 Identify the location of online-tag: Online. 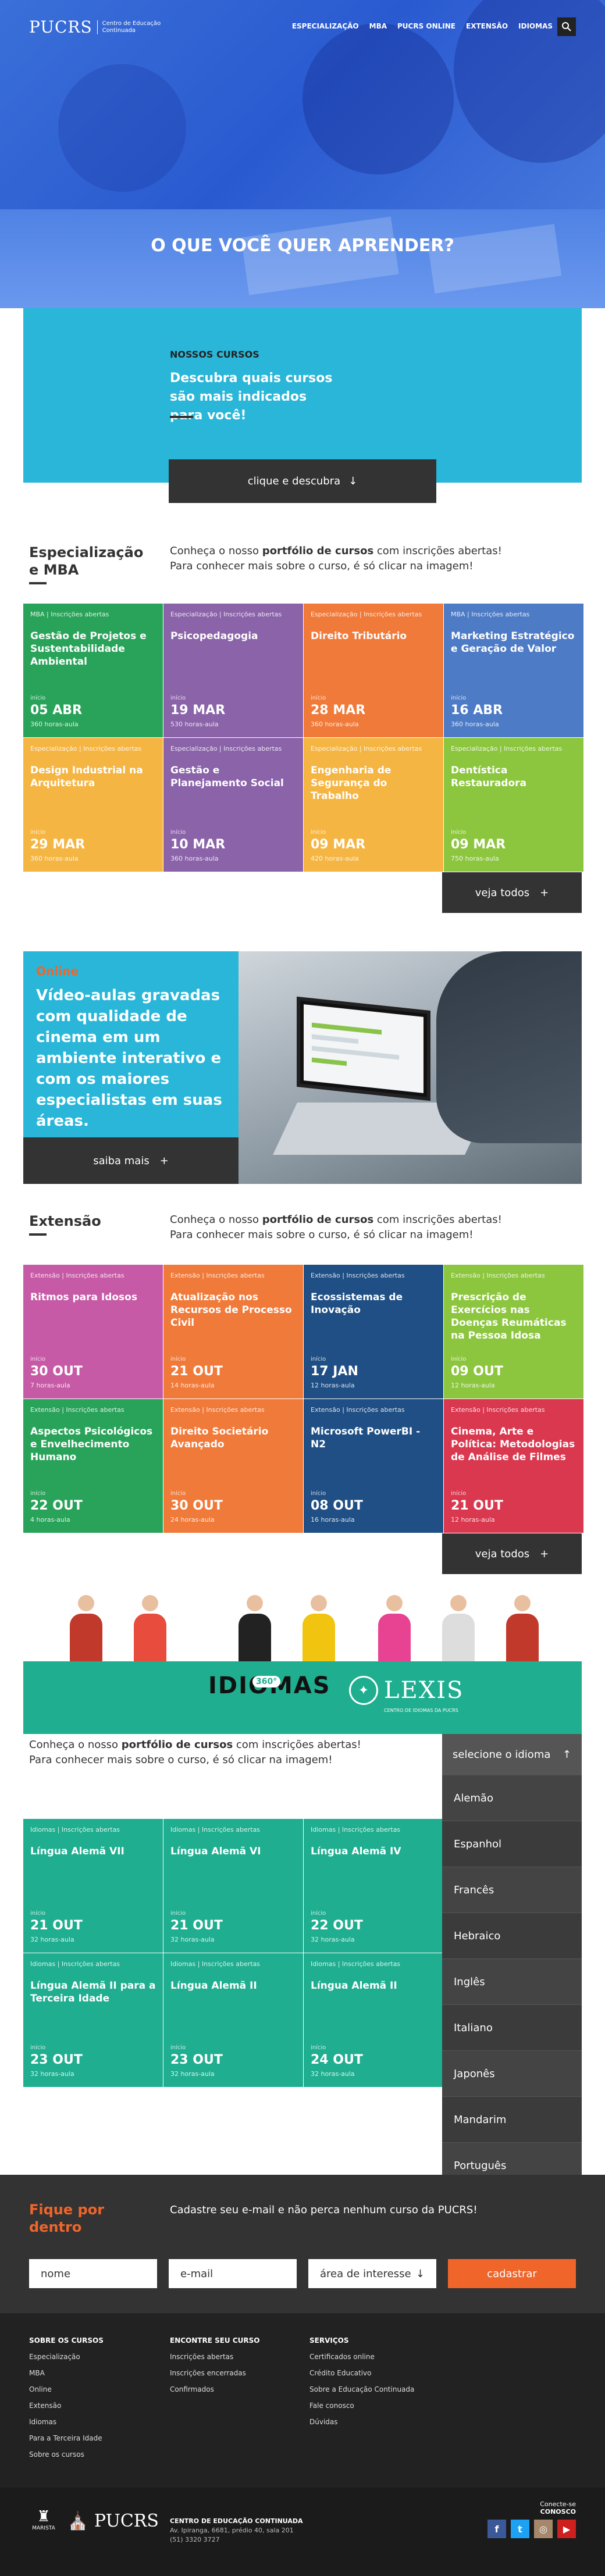
(58, 971).